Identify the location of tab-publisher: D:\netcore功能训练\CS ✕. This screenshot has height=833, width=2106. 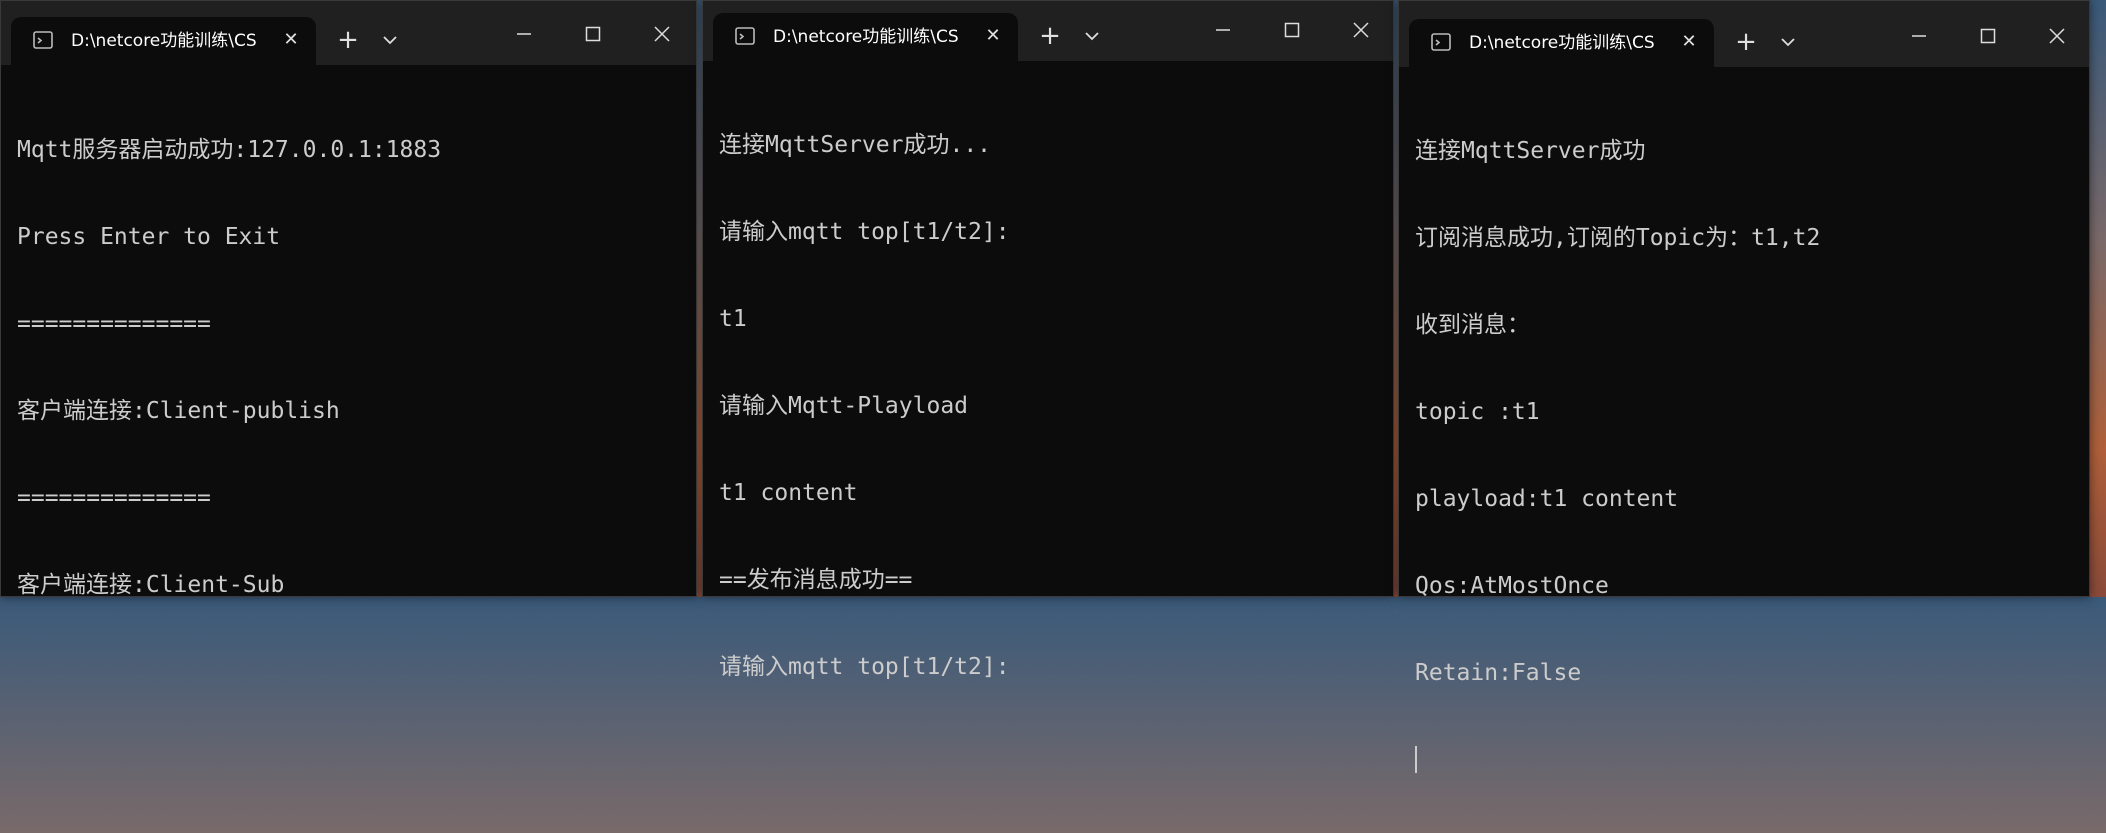
(865, 37).